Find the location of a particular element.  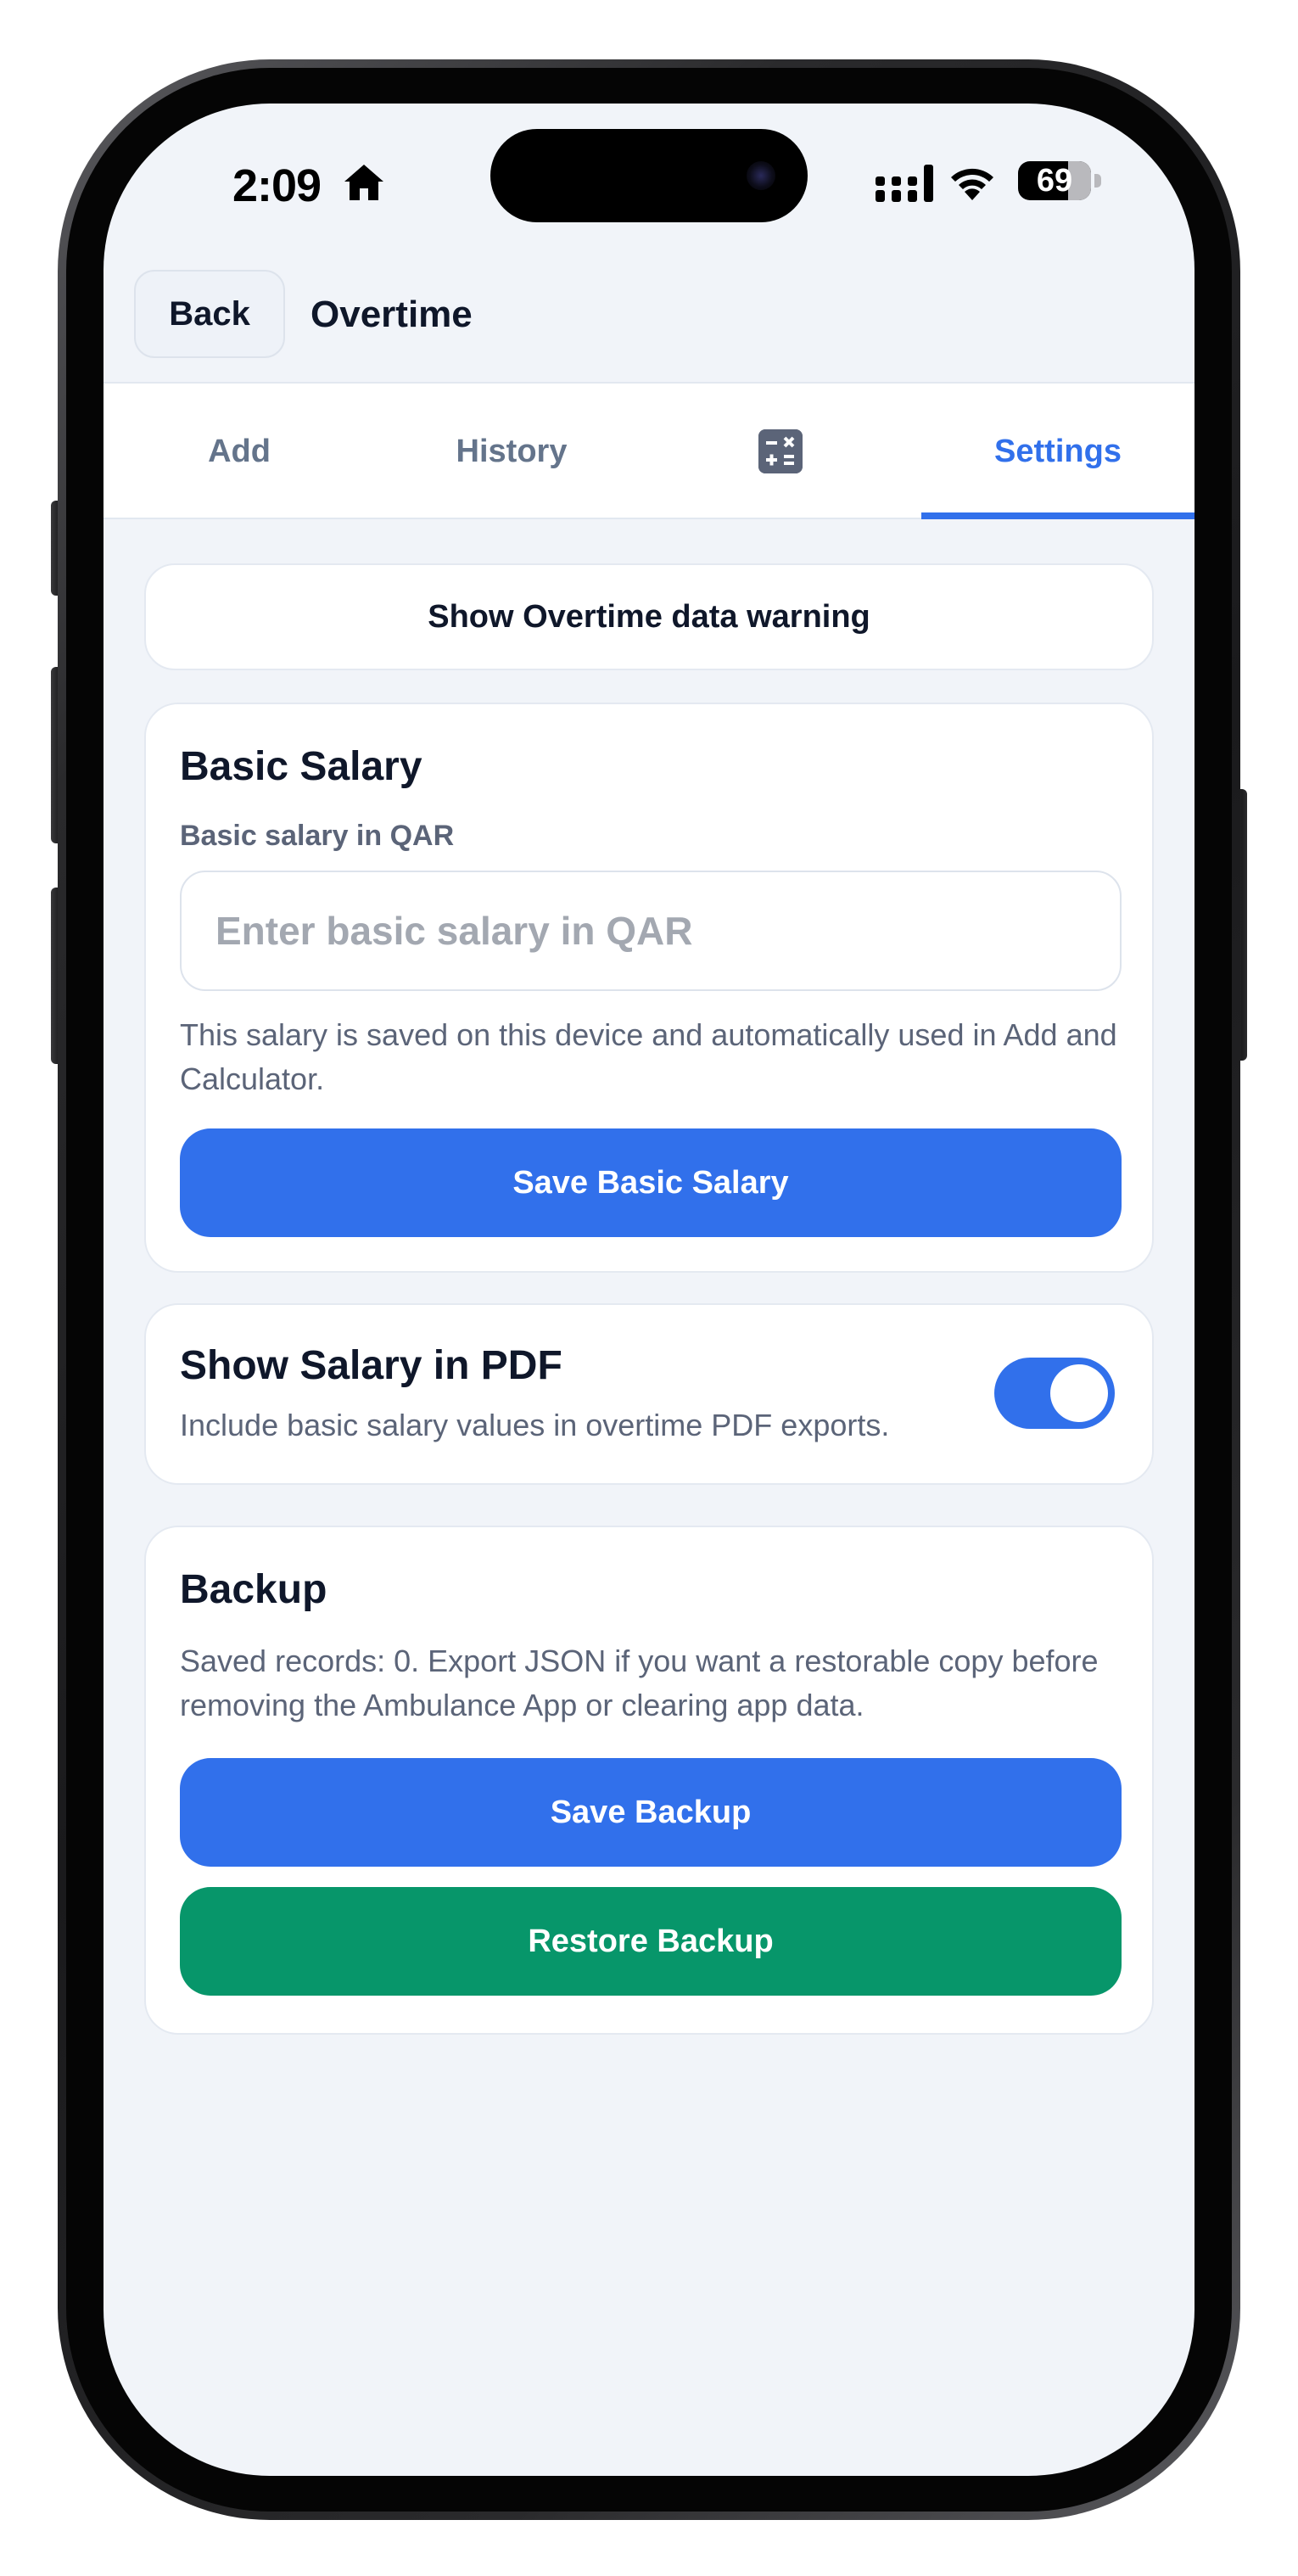

wifi-icon is located at coordinates (972, 184).